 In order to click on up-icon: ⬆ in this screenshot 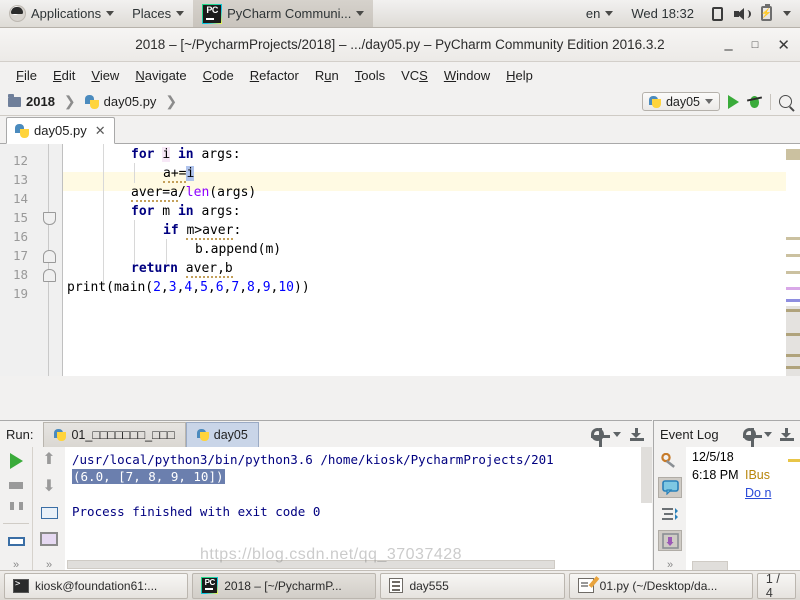, I will do `click(48, 460)`.